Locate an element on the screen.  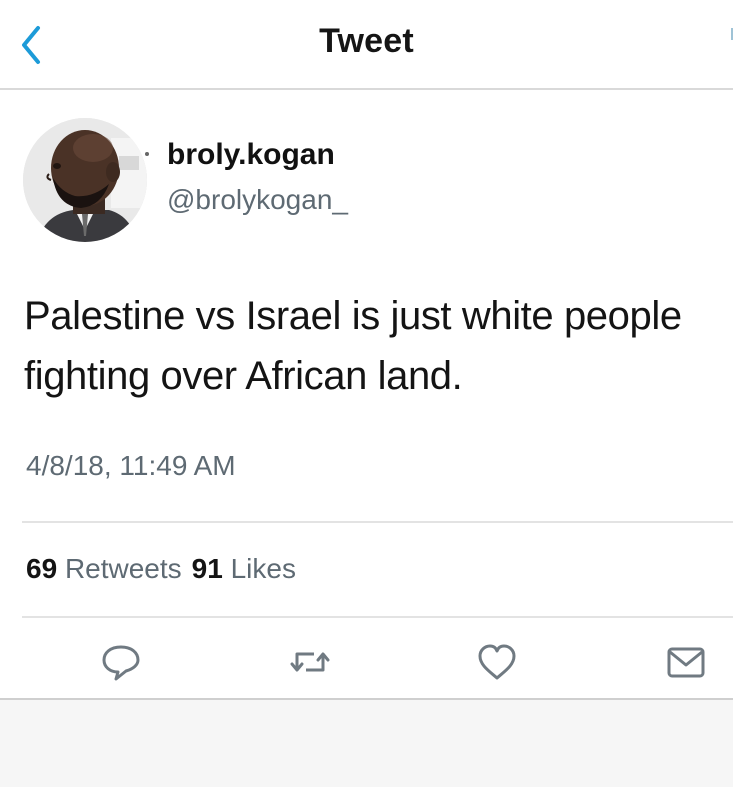
reply-button is located at coordinates (121, 662).